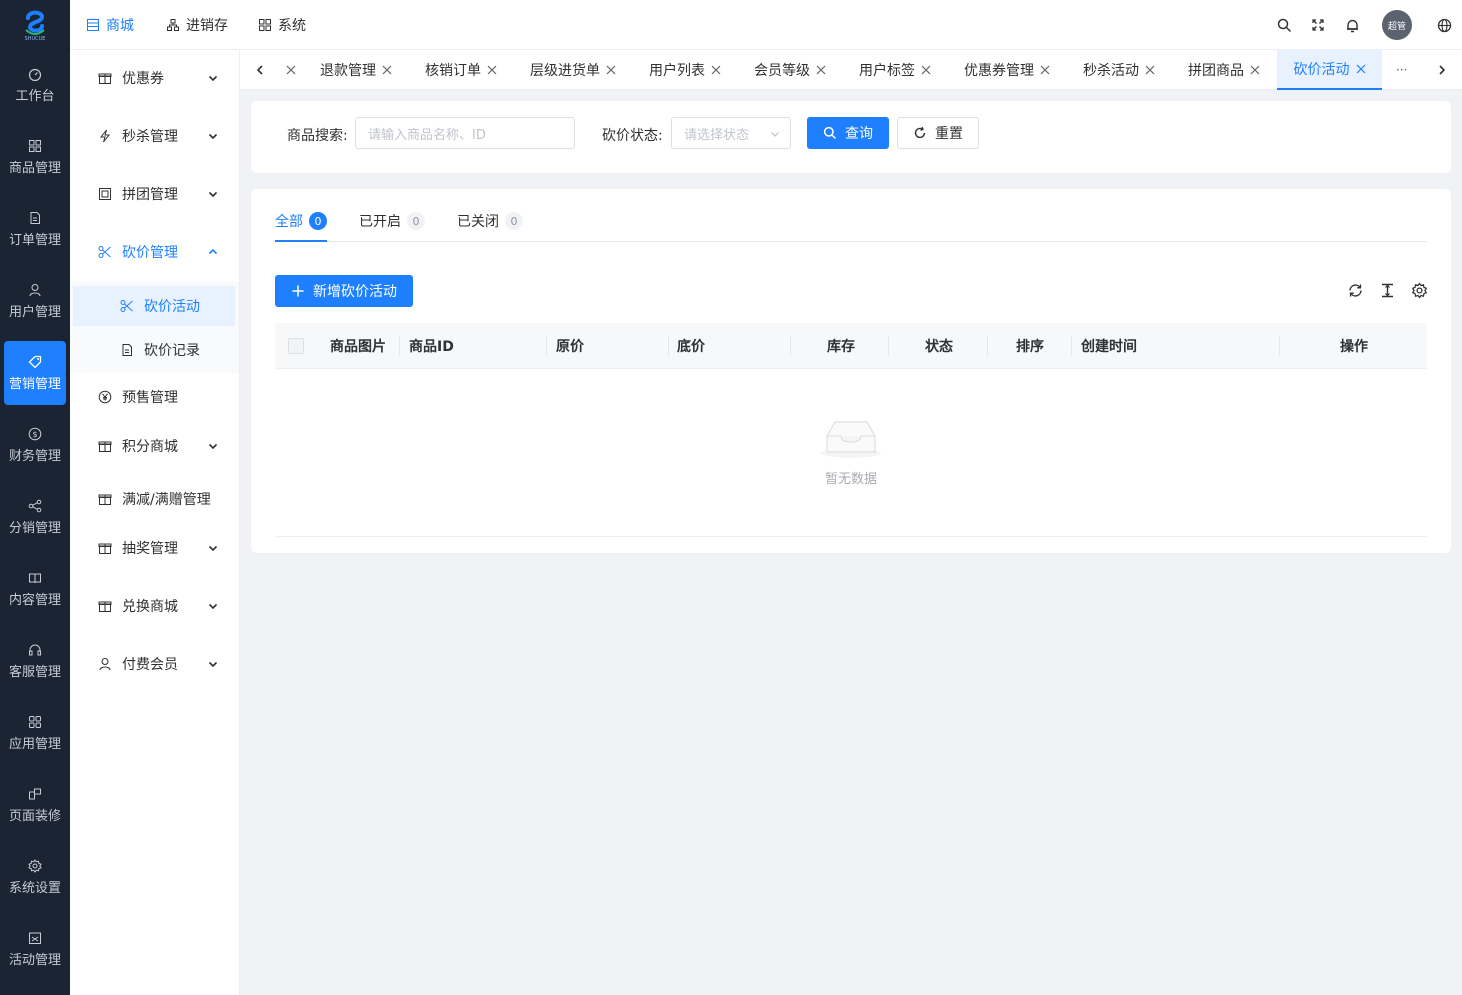 The width and height of the screenshot is (1462, 995). What do you see at coordinates (34, 888) in the screenshot?
I see `rail-item-label: 系统设置` at bounding box center [34, 888].